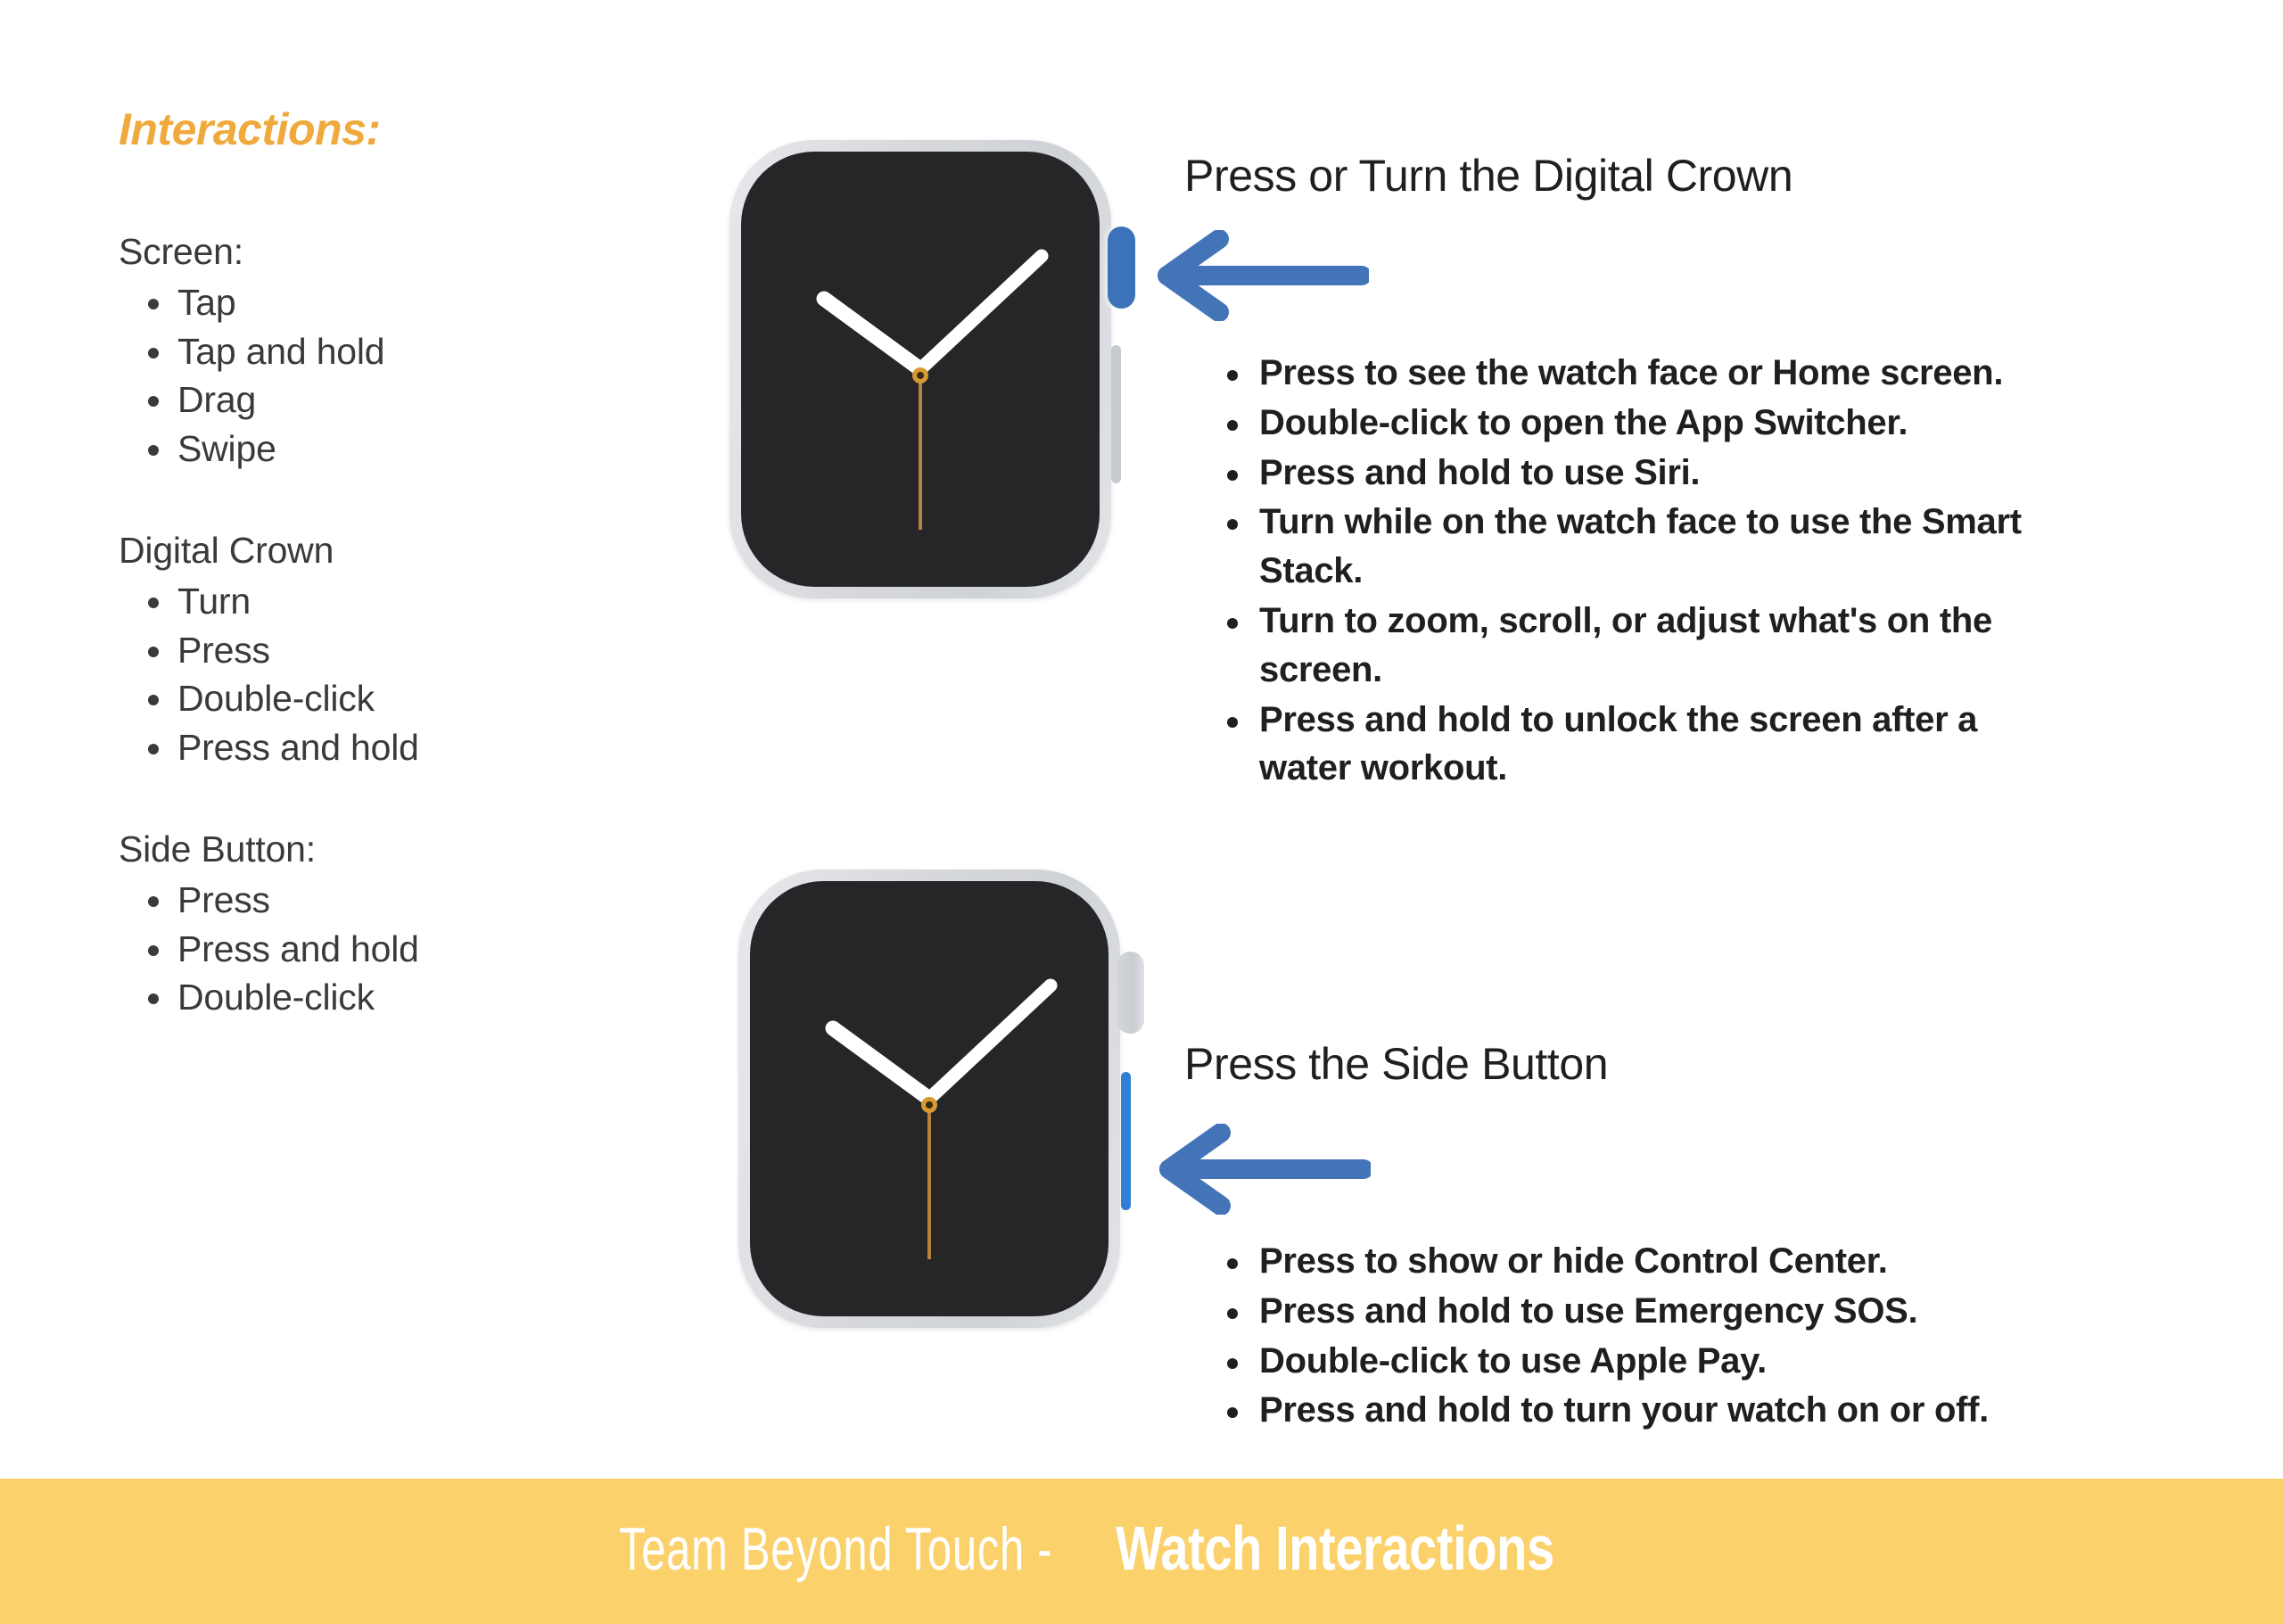 The image size is (2283, 1624). Describe the element at coordinates (1488, 176) in the screenshot. I see `section-heading-digital-crown: Press or Turn the Digital Crown` at that location.